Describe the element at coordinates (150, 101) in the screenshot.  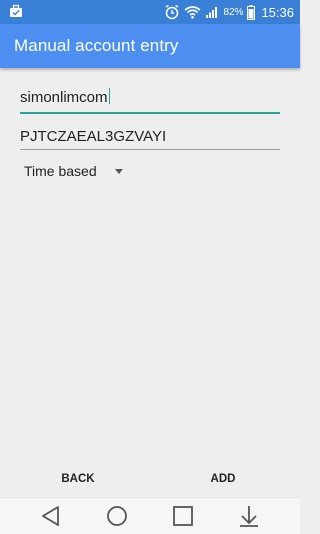
I see `account-name-input: simonlimcom` at that location.